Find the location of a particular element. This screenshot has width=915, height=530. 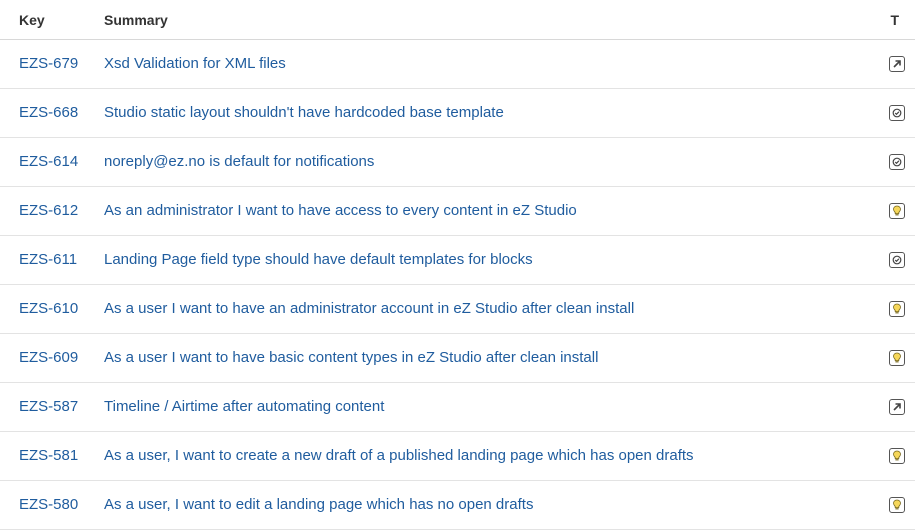

issue-key-link: EZS-580 is located at coordinates (48, 504).